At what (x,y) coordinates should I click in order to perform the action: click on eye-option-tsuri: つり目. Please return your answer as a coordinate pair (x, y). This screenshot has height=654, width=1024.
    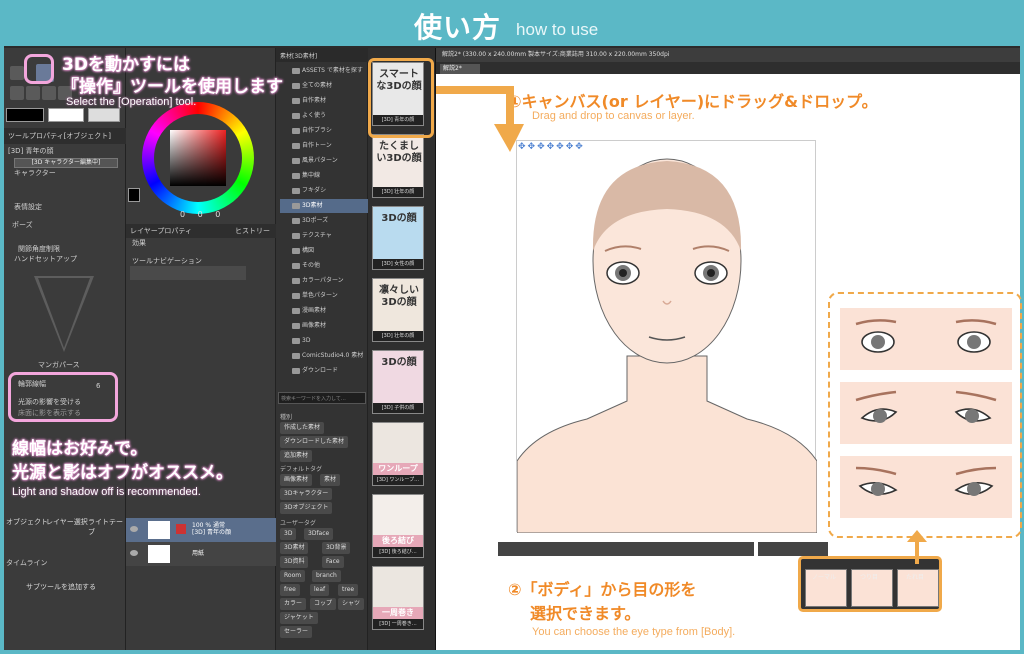
    Looking at the image, I should click on (872, 588).